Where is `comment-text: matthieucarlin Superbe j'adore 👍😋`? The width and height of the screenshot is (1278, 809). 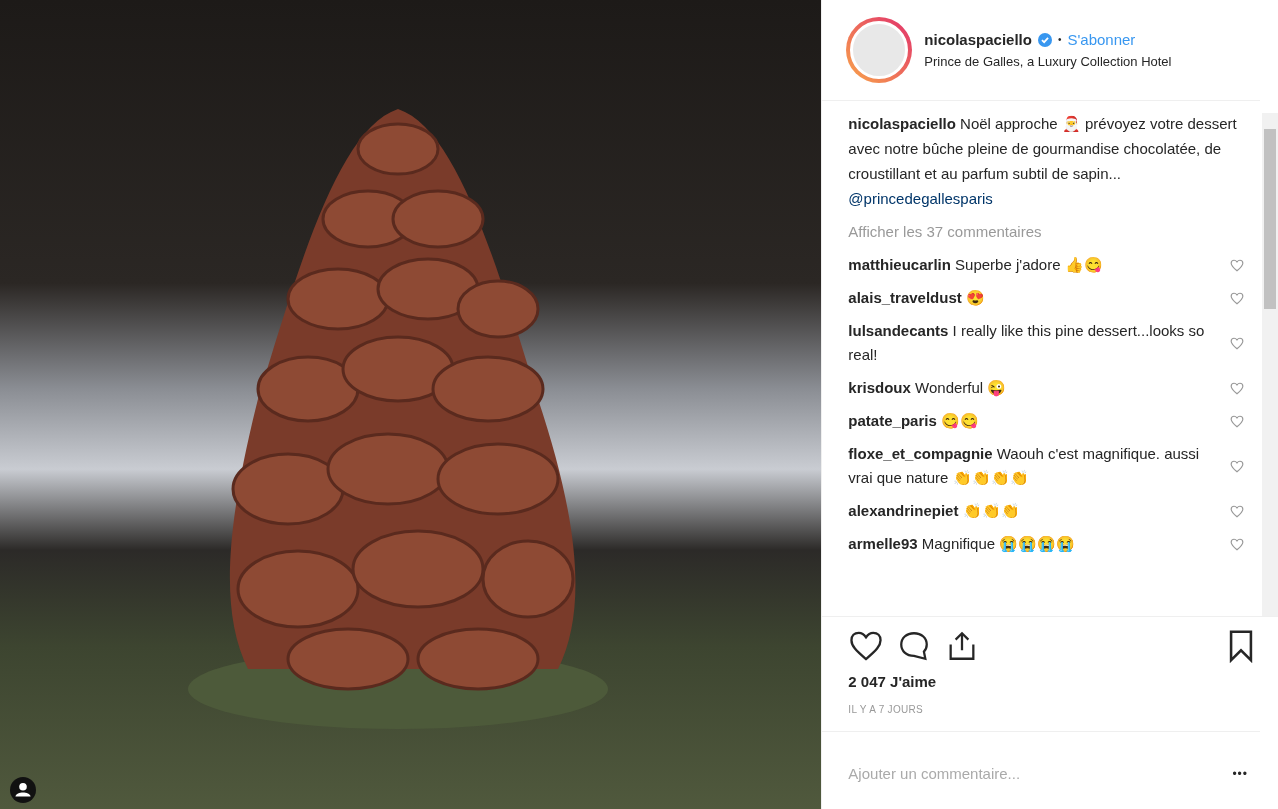 comment-text: matthieucarlin Superbe j'adore 👍😋 is located at coordinates (976, 265).